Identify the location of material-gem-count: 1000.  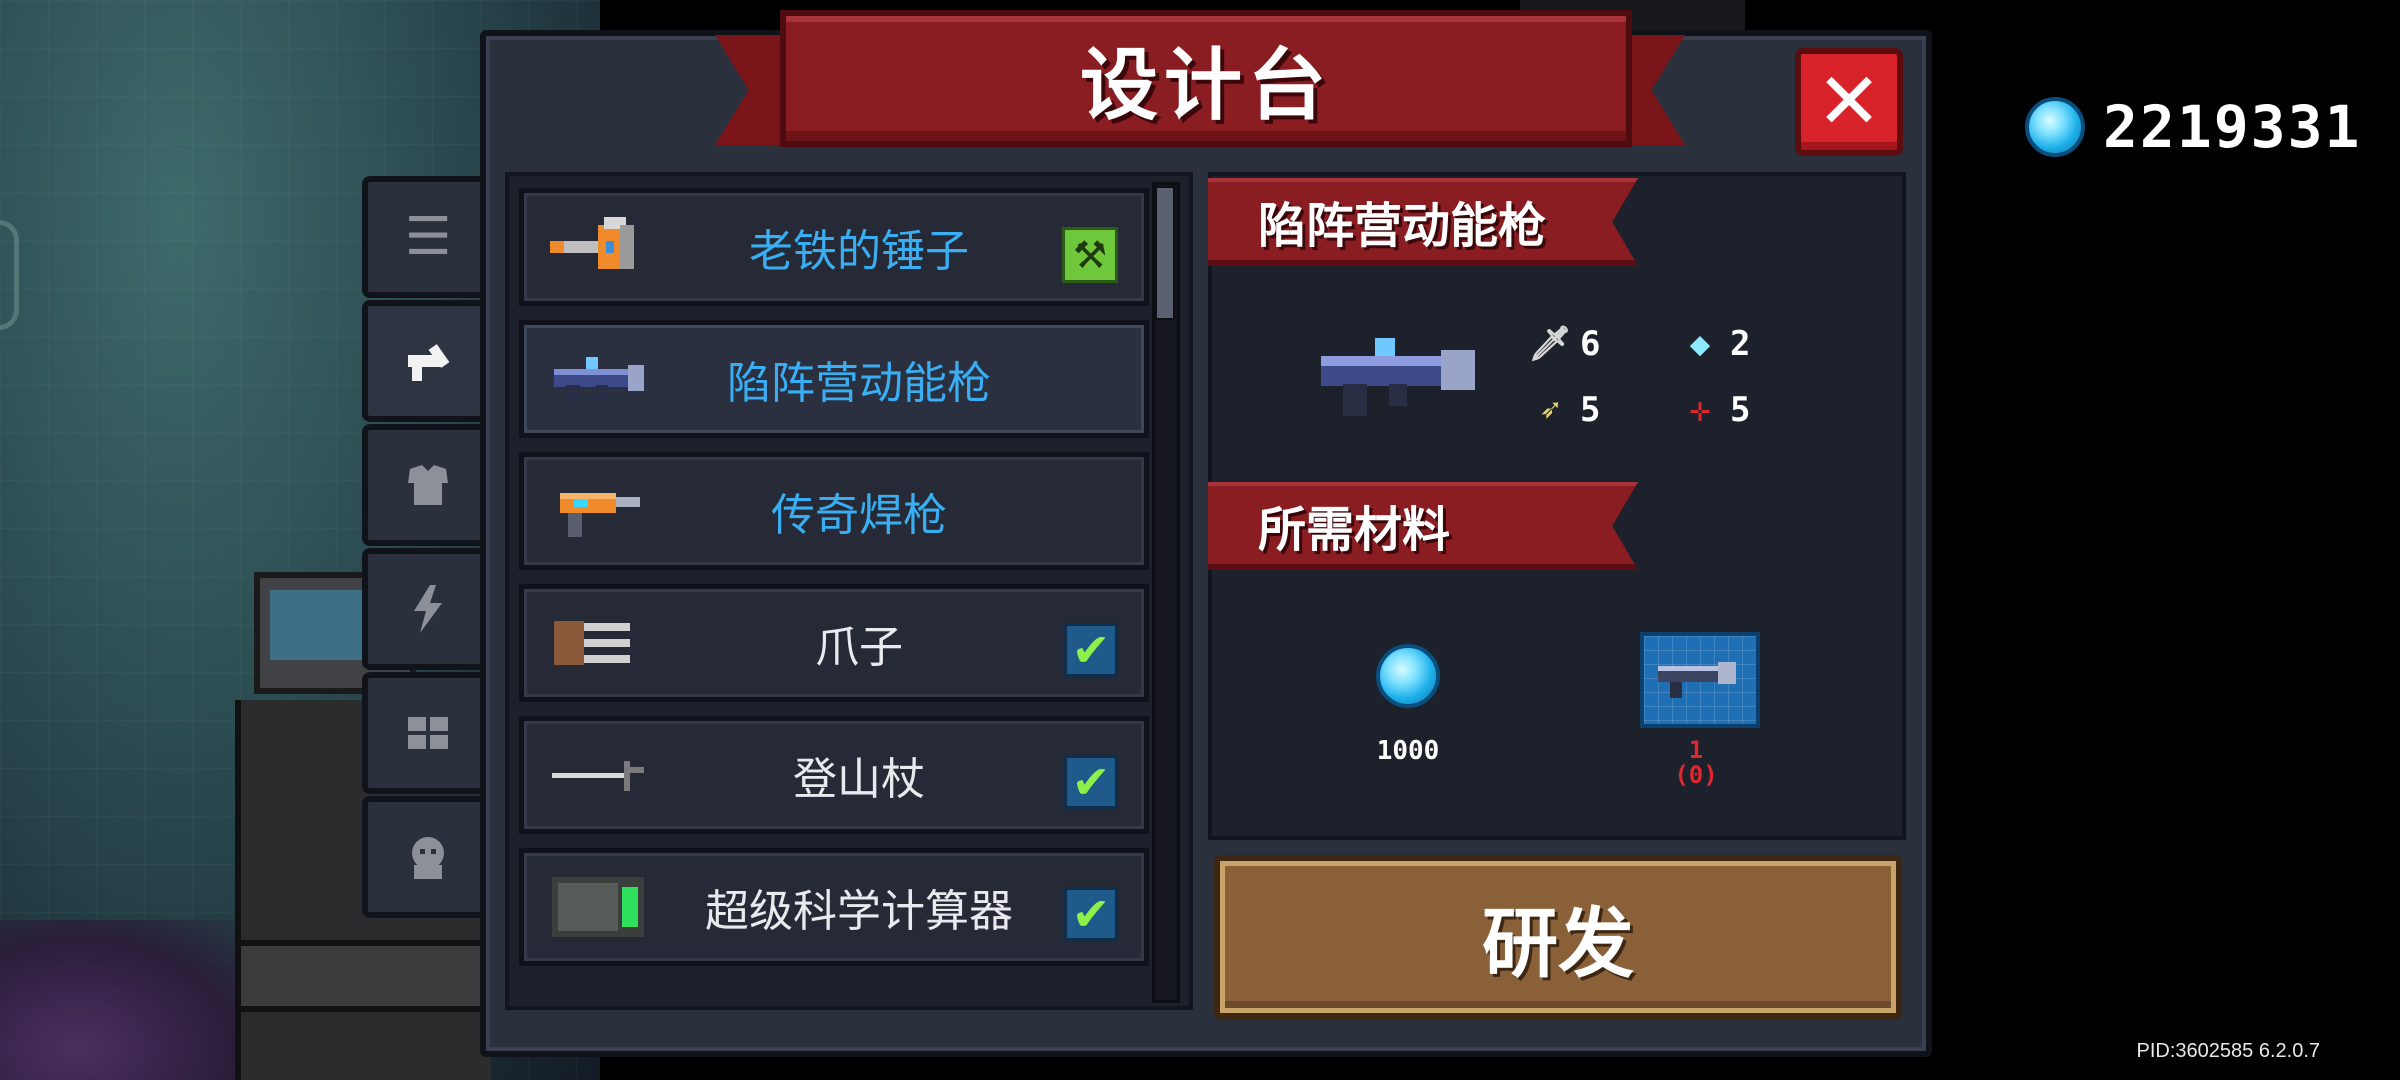
(1408, 751).